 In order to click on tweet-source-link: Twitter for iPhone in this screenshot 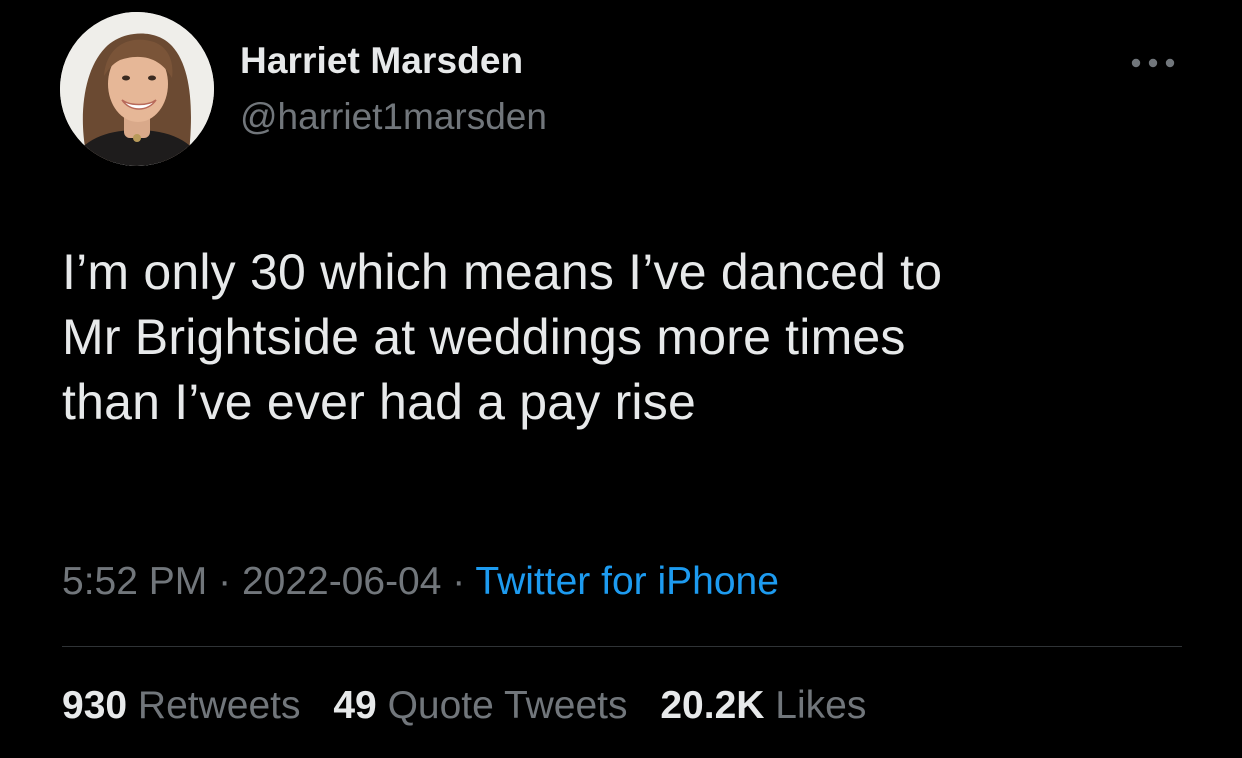, I will do `click(626, 581)`.